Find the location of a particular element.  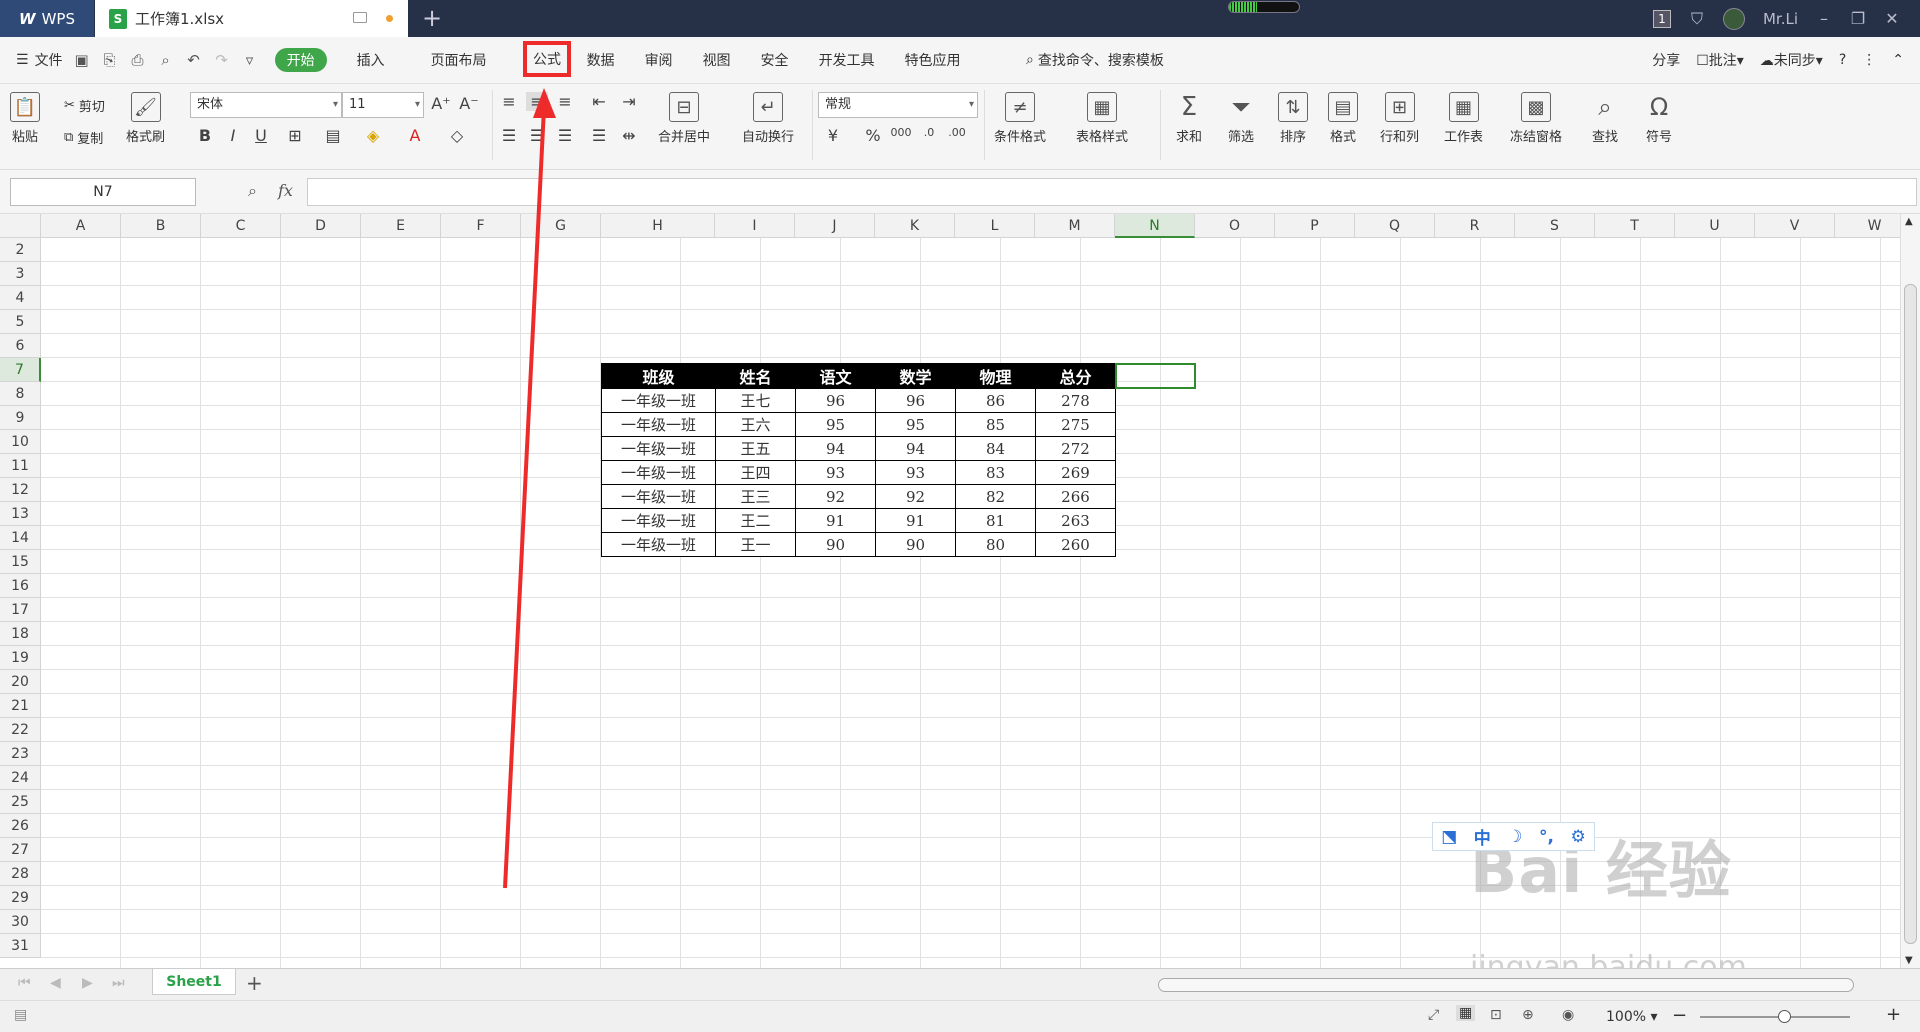

row-header-12: 12 is located at coordinates (20, 490).